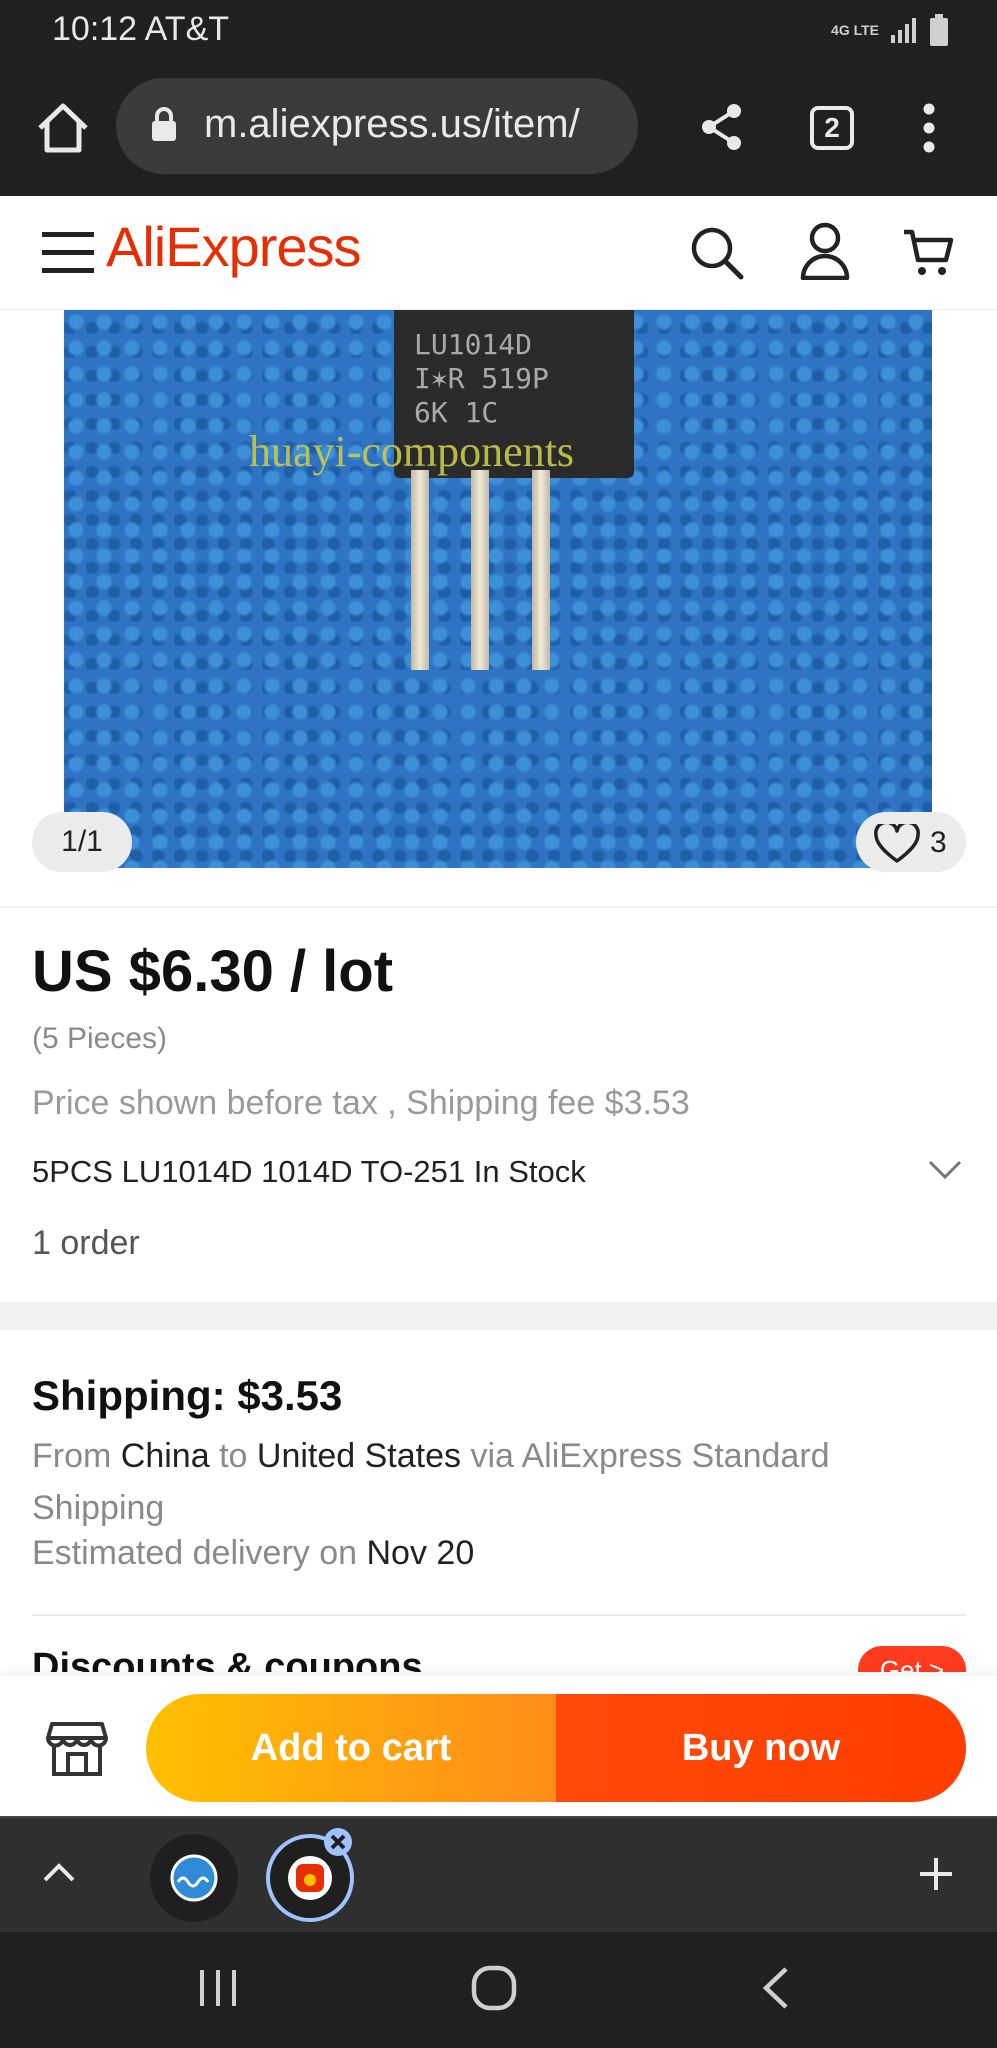  What do you see at coordinates (412, 451) in the screenshot?
I see `image-watermark: huayi-components` at bounding box center [412, 451].